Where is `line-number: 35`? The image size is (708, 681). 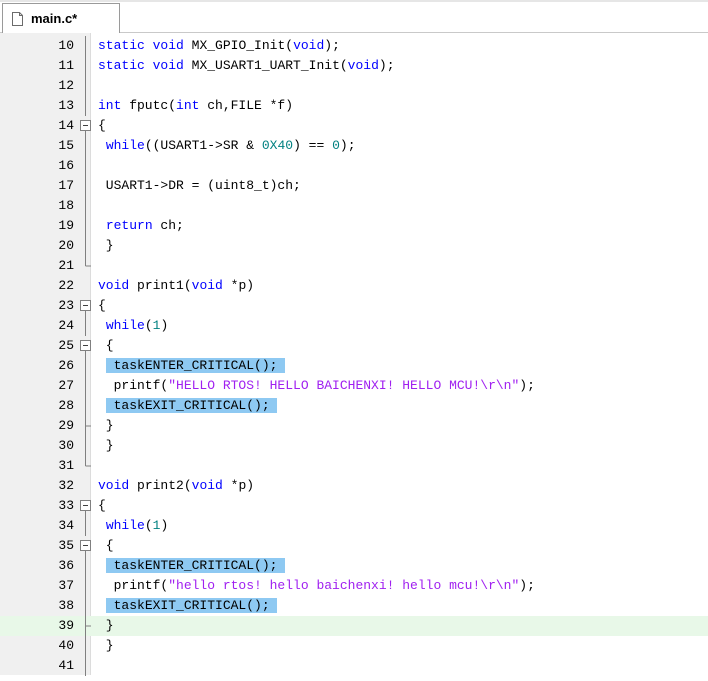
line-number: 35 is located at coordinates (66, 545).